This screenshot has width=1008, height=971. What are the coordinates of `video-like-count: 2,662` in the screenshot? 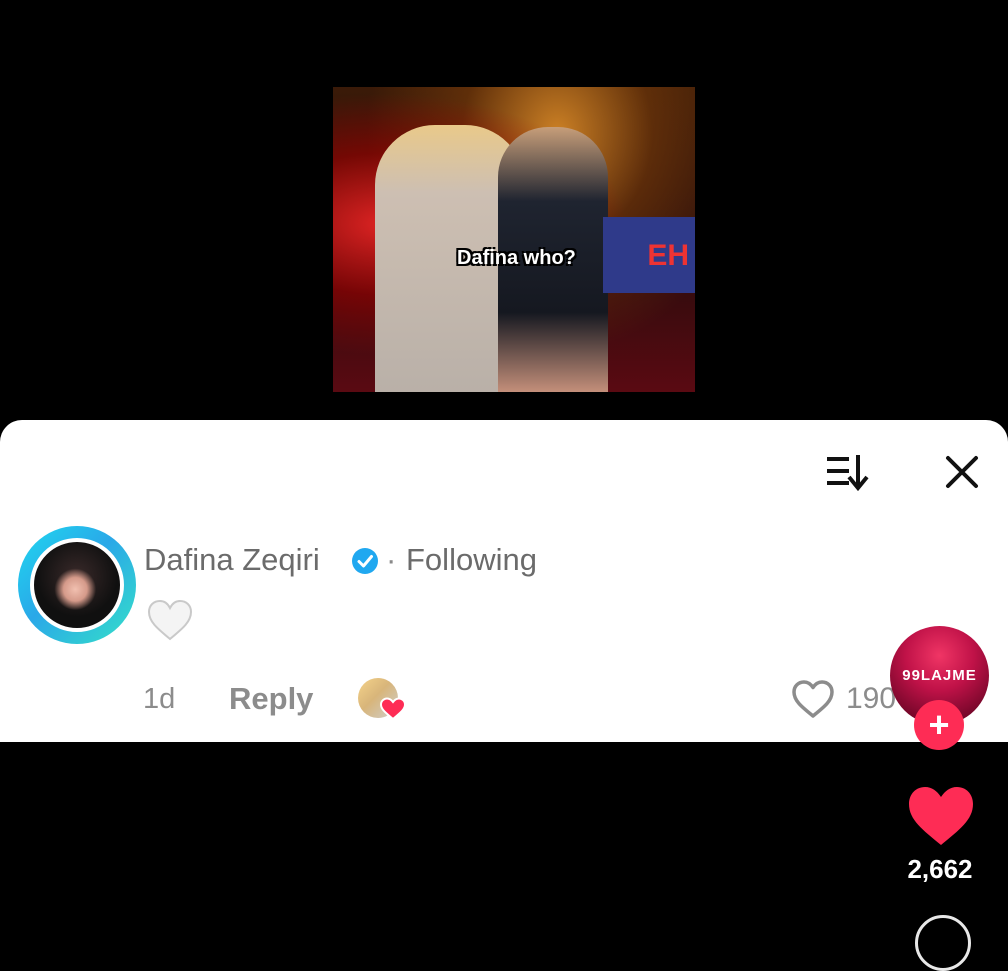 It's located at (940, 869).